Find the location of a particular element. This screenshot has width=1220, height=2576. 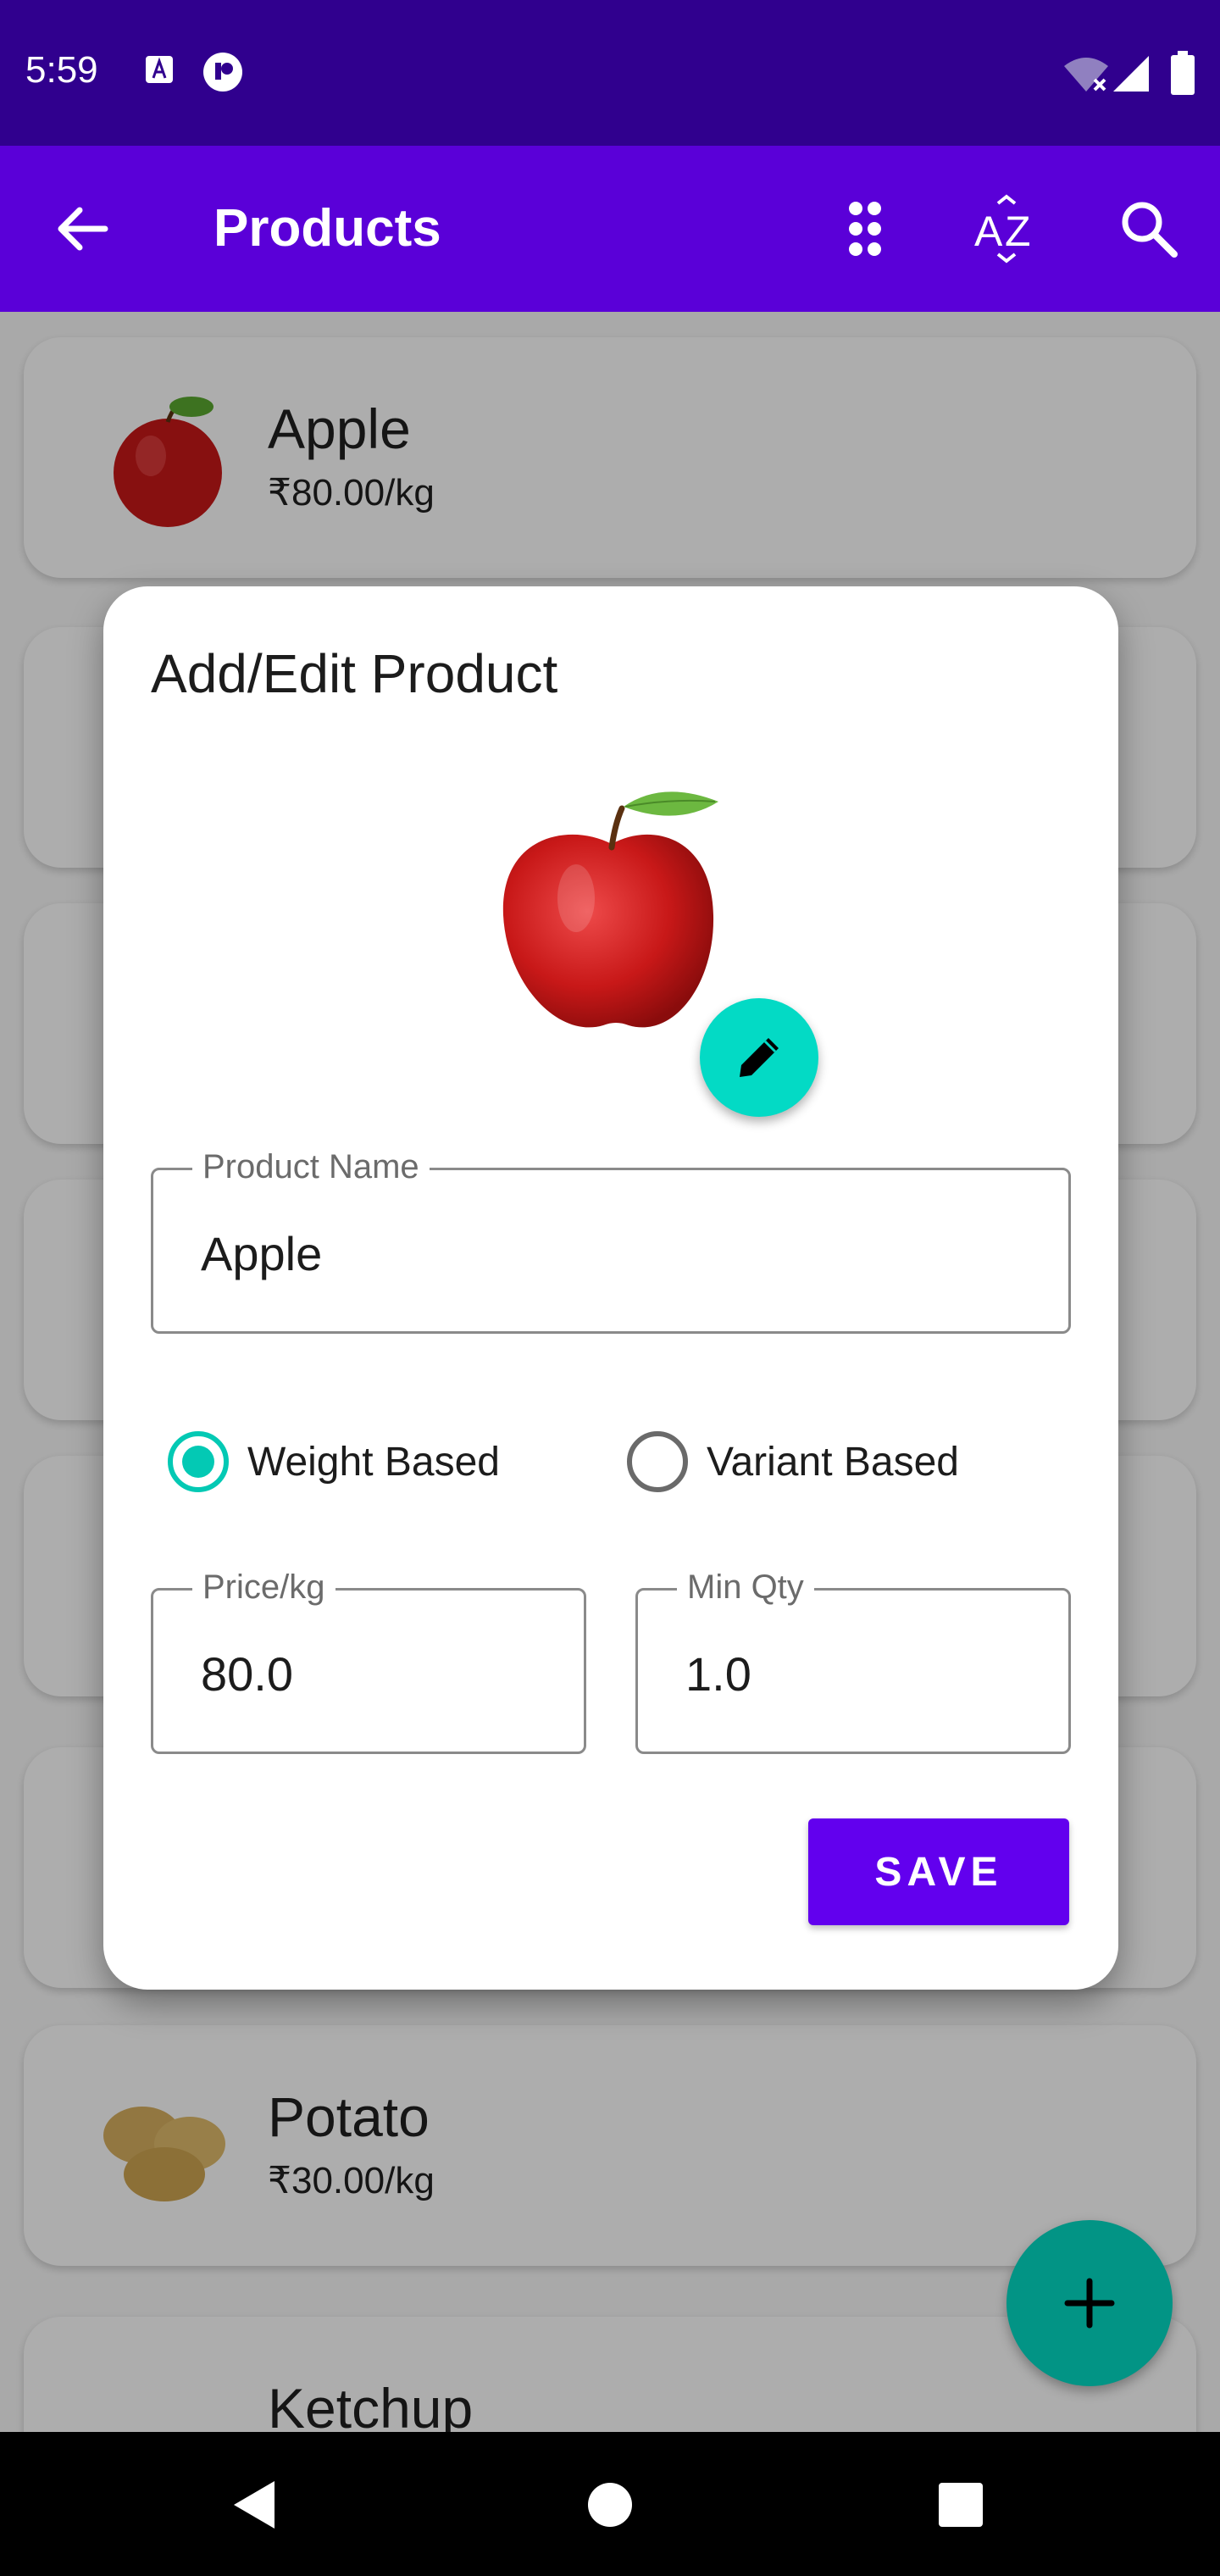

variant-based-label: Variant Based is located at coordinates (833, 1462).